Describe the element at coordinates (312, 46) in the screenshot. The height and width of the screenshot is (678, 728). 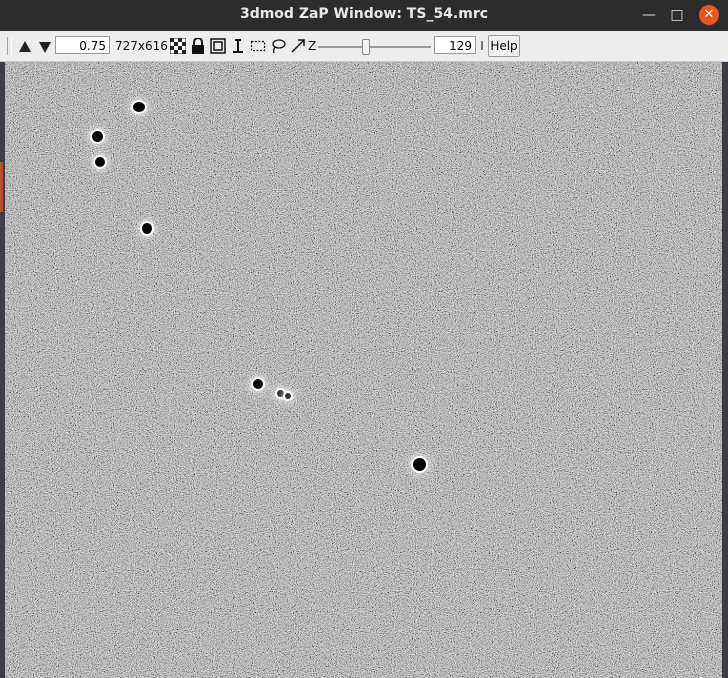
I see `z-label: Z` at that location.